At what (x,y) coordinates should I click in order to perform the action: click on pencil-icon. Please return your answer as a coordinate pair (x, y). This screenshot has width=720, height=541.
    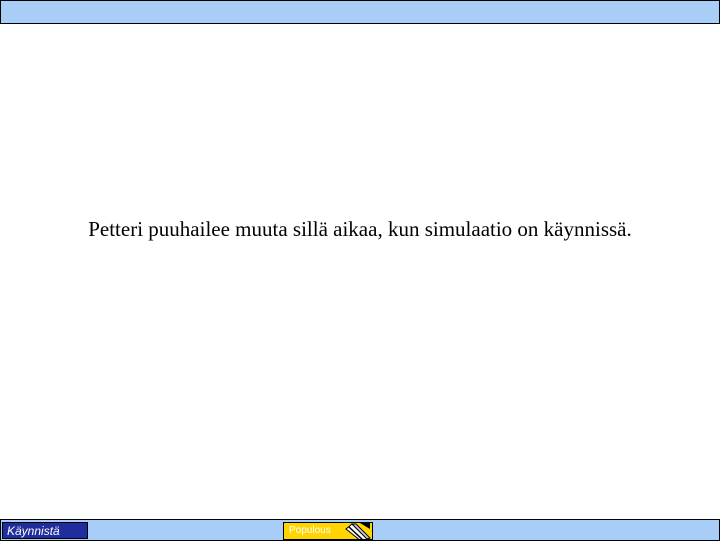
    Looking at the image, I should click on (358, 531).